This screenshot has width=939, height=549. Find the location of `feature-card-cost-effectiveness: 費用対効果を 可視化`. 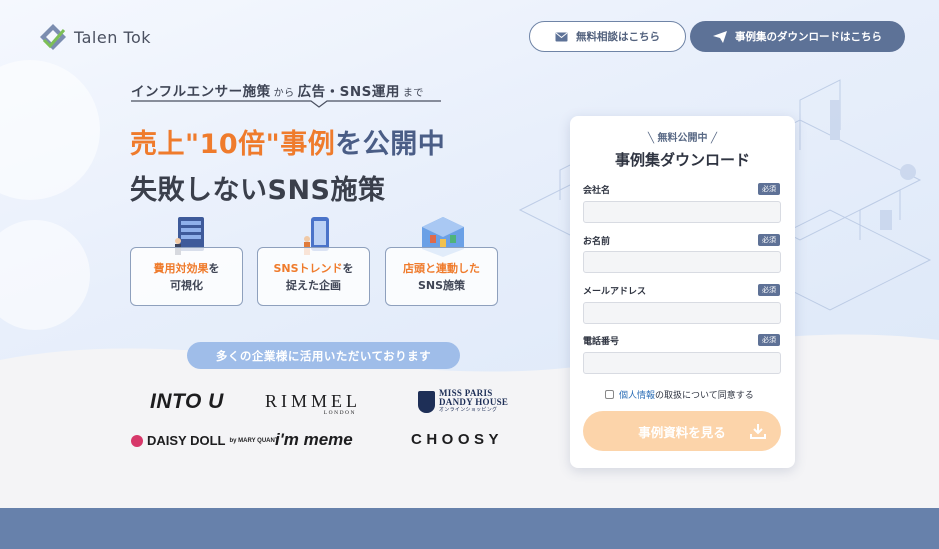

feature-card-cost-effectiveness: 費用対効果を 可視化 is located at coordinates (186, 276).